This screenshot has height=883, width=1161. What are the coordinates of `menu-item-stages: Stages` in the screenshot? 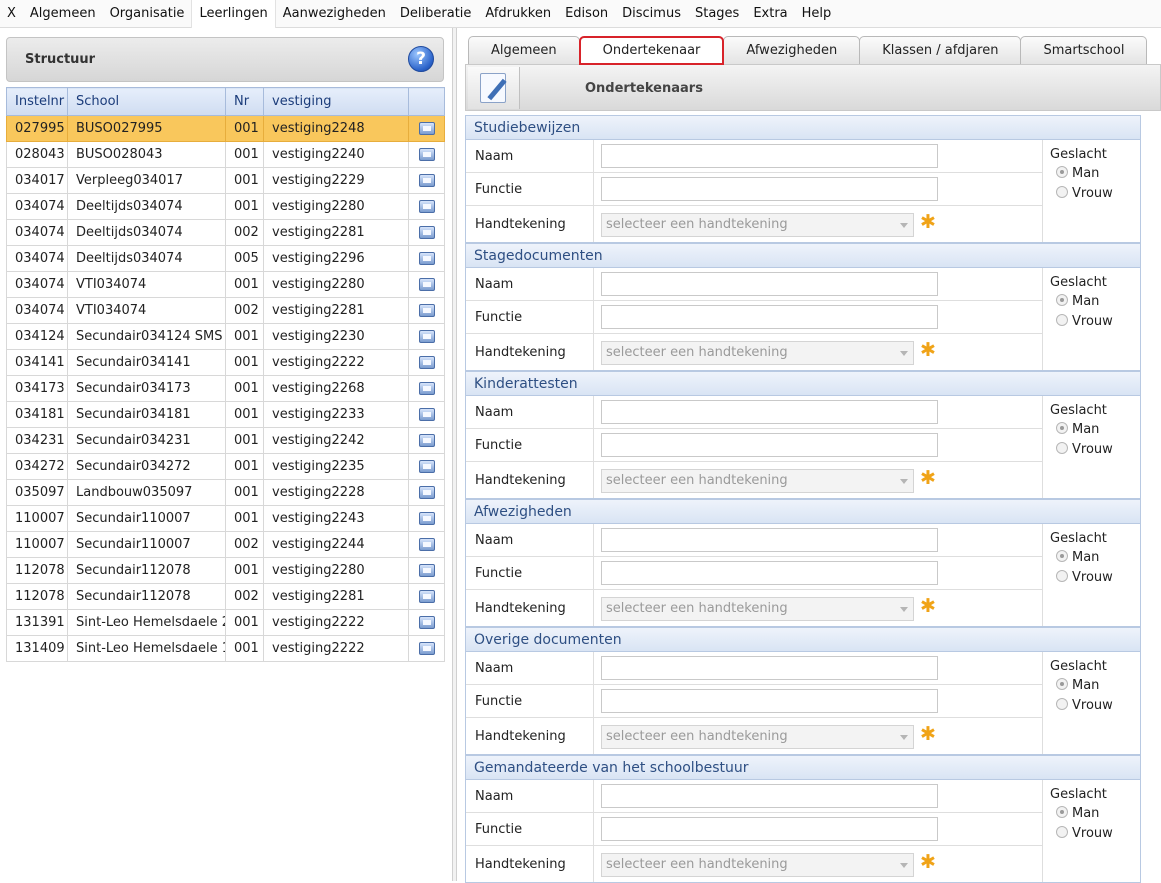 It's located at (717, 14).